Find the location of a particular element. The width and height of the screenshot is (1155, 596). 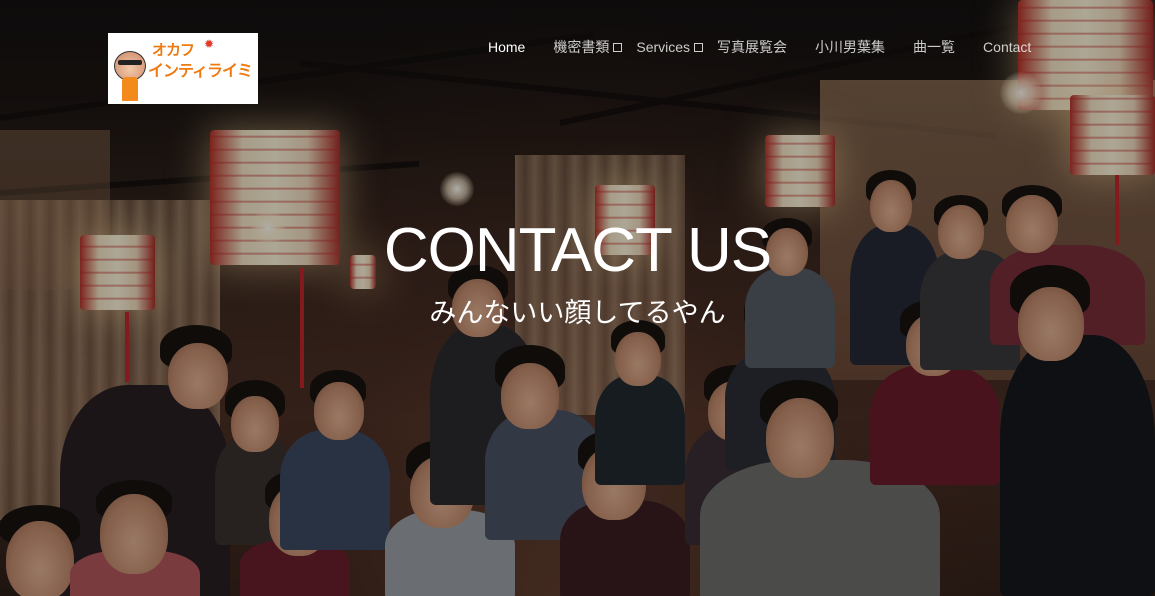

nav-item-secret-documents: 機密書類 is located at coordinates (588, 47).